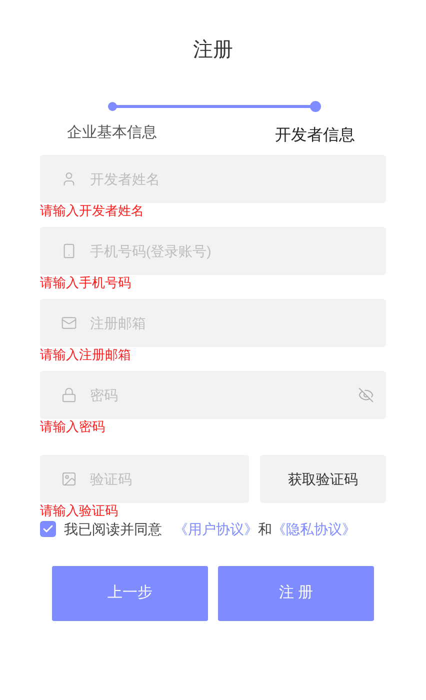 Image resolution: width=426 pixels, height=700 pixels. What do you see at coordinates (323, 479) in the screenshot?
I see `get-code-button: 获取验证码` at bounding box center [323, 479].